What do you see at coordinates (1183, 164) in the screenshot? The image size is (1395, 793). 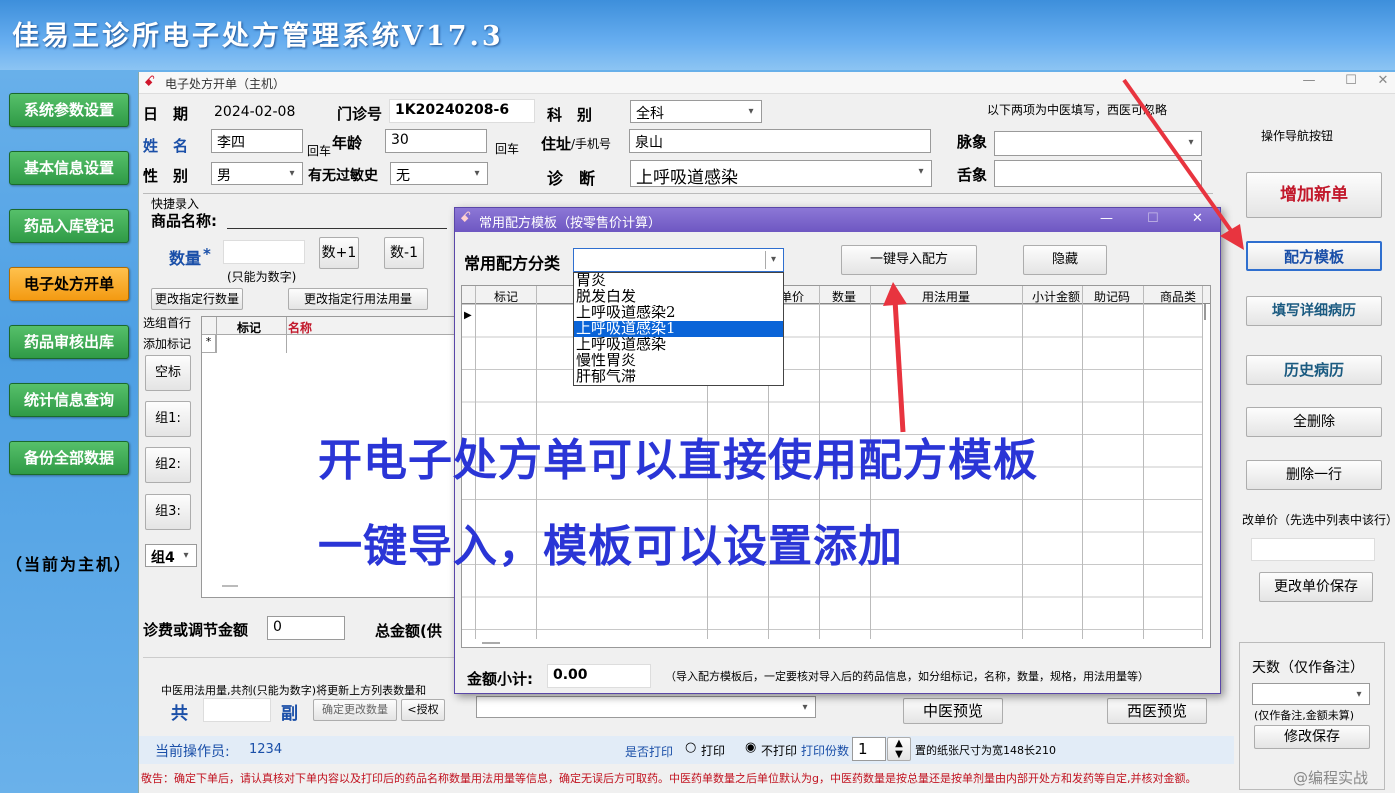 I see `arrow-to-template-button` at bounding box center [1183, 164].